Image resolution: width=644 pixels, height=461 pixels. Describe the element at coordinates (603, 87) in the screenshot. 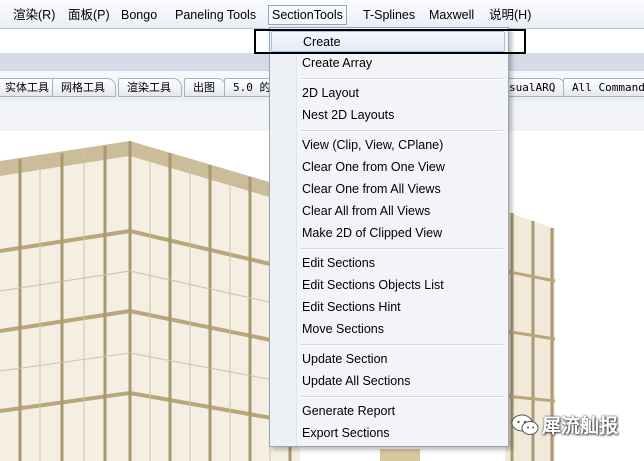

I see `tab-all-commands: All Commands` at that location.